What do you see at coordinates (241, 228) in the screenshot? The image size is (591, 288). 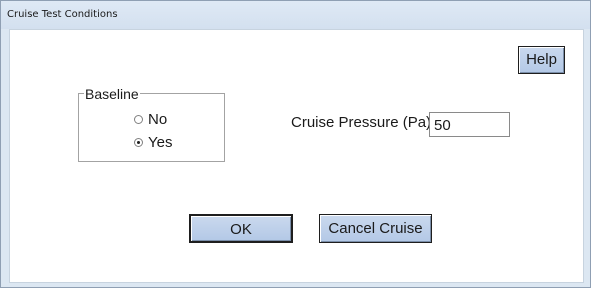 I see `ok-button: OK` at bounding box center [241, 228].